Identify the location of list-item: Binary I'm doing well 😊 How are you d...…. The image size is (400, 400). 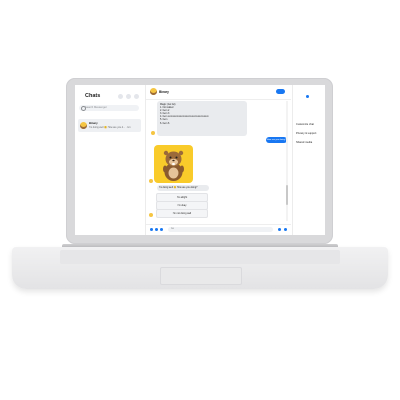
(109, 125).